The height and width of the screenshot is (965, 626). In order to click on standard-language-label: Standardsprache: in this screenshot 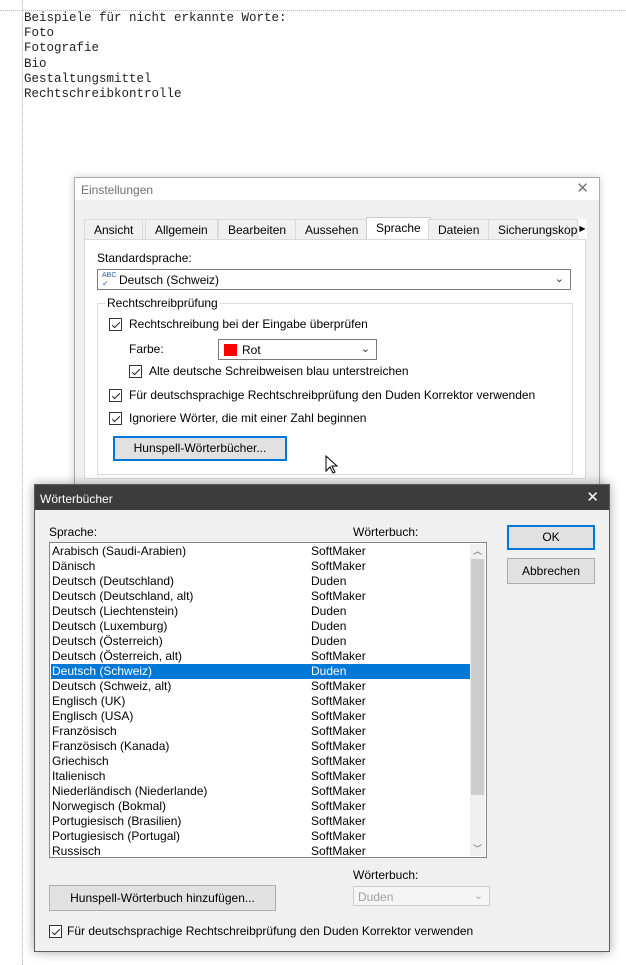, I will do `click(144, 258)`.